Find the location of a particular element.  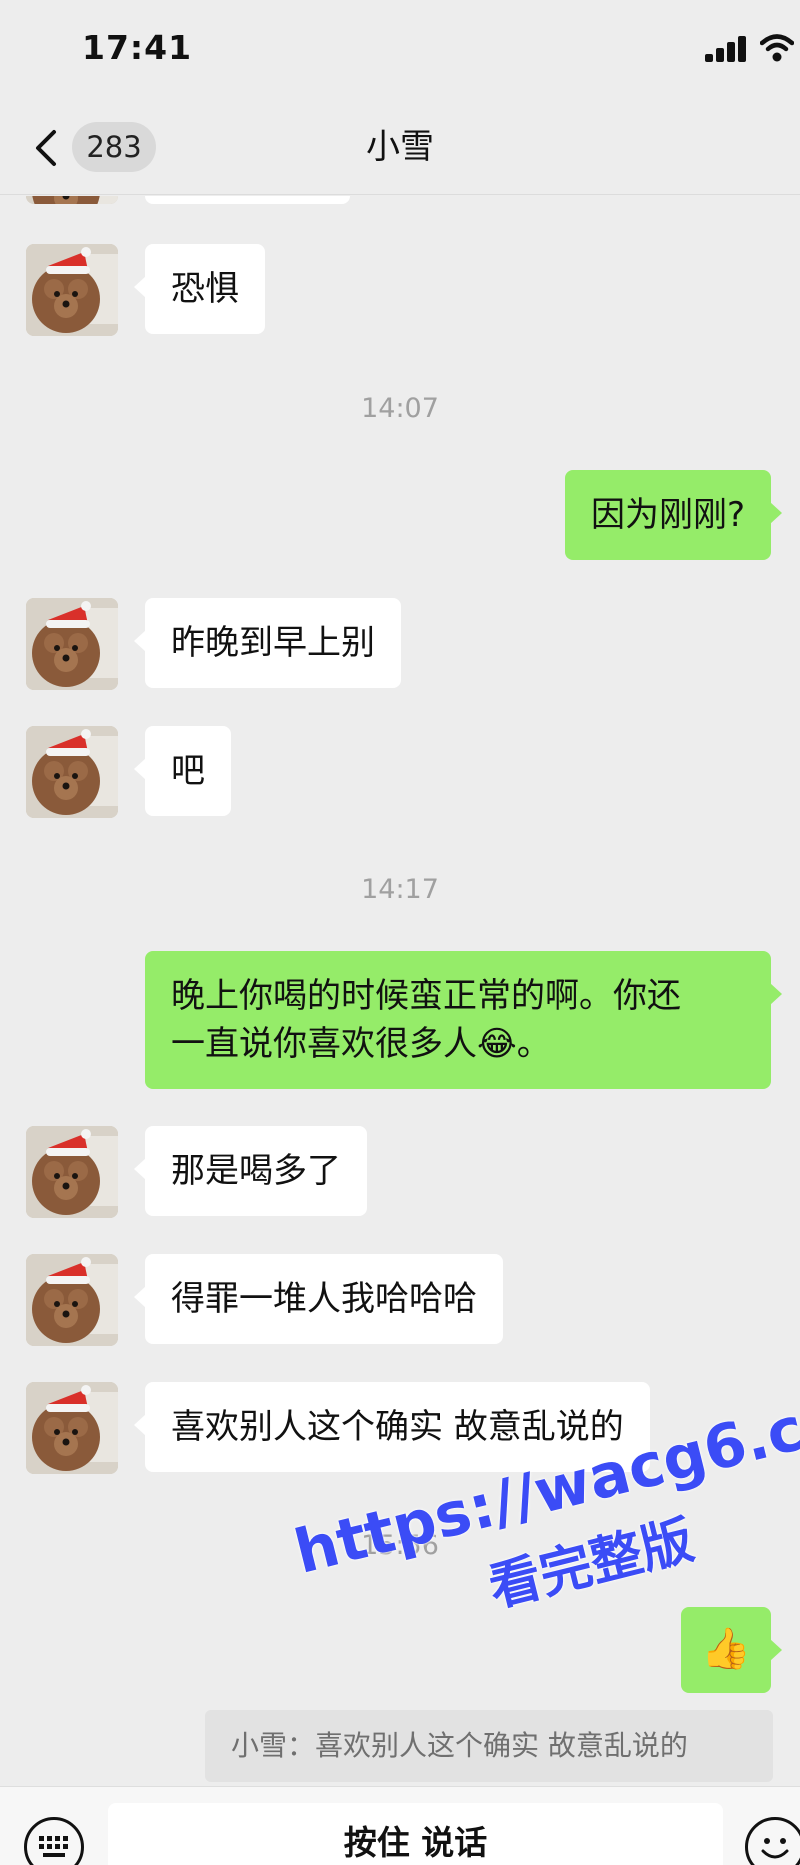

outgoing-message: 👍 is located at coordinates (731, 1650).